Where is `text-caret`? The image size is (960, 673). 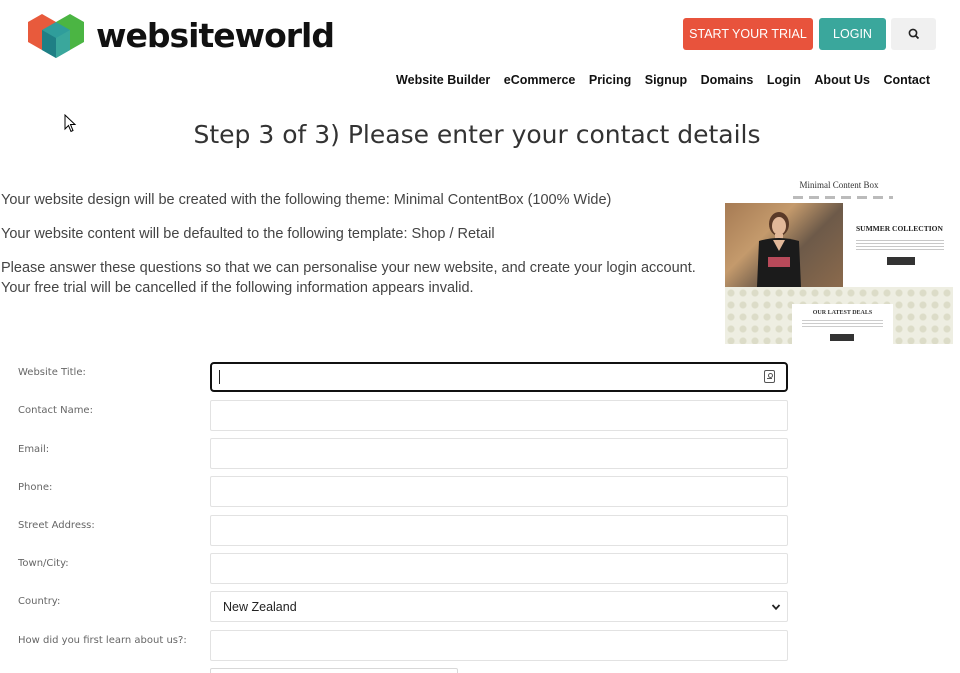 text-caret is located at coordinates (219, 377).